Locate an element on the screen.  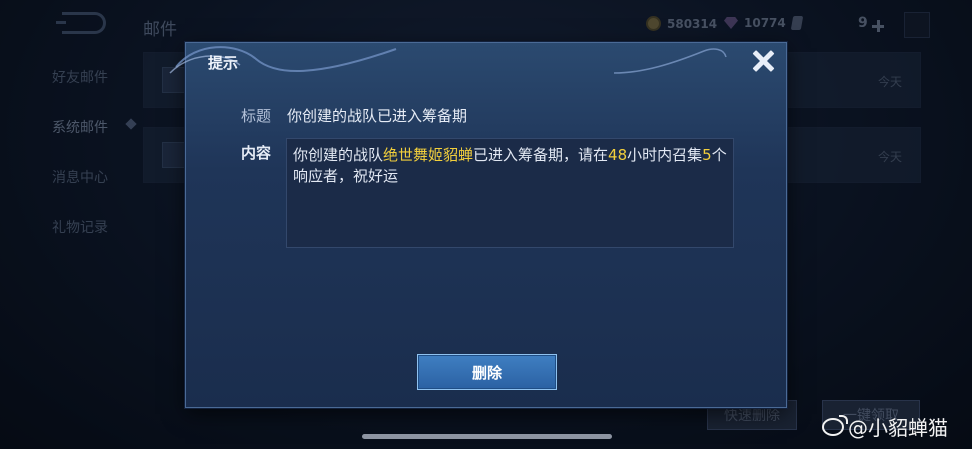
responder-count: 5 is located at coordinates (707, 155).